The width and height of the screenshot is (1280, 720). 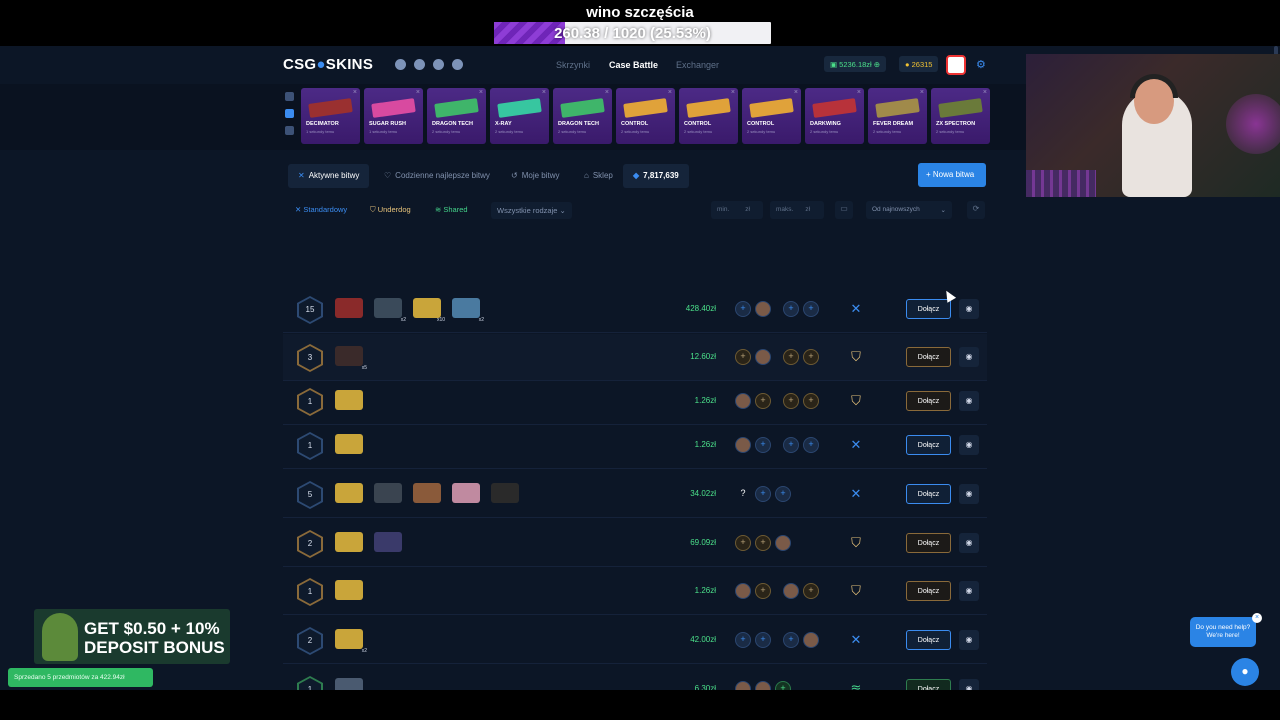 I want to click on refresh-icon: ⟳, so click(x=976, y=210).